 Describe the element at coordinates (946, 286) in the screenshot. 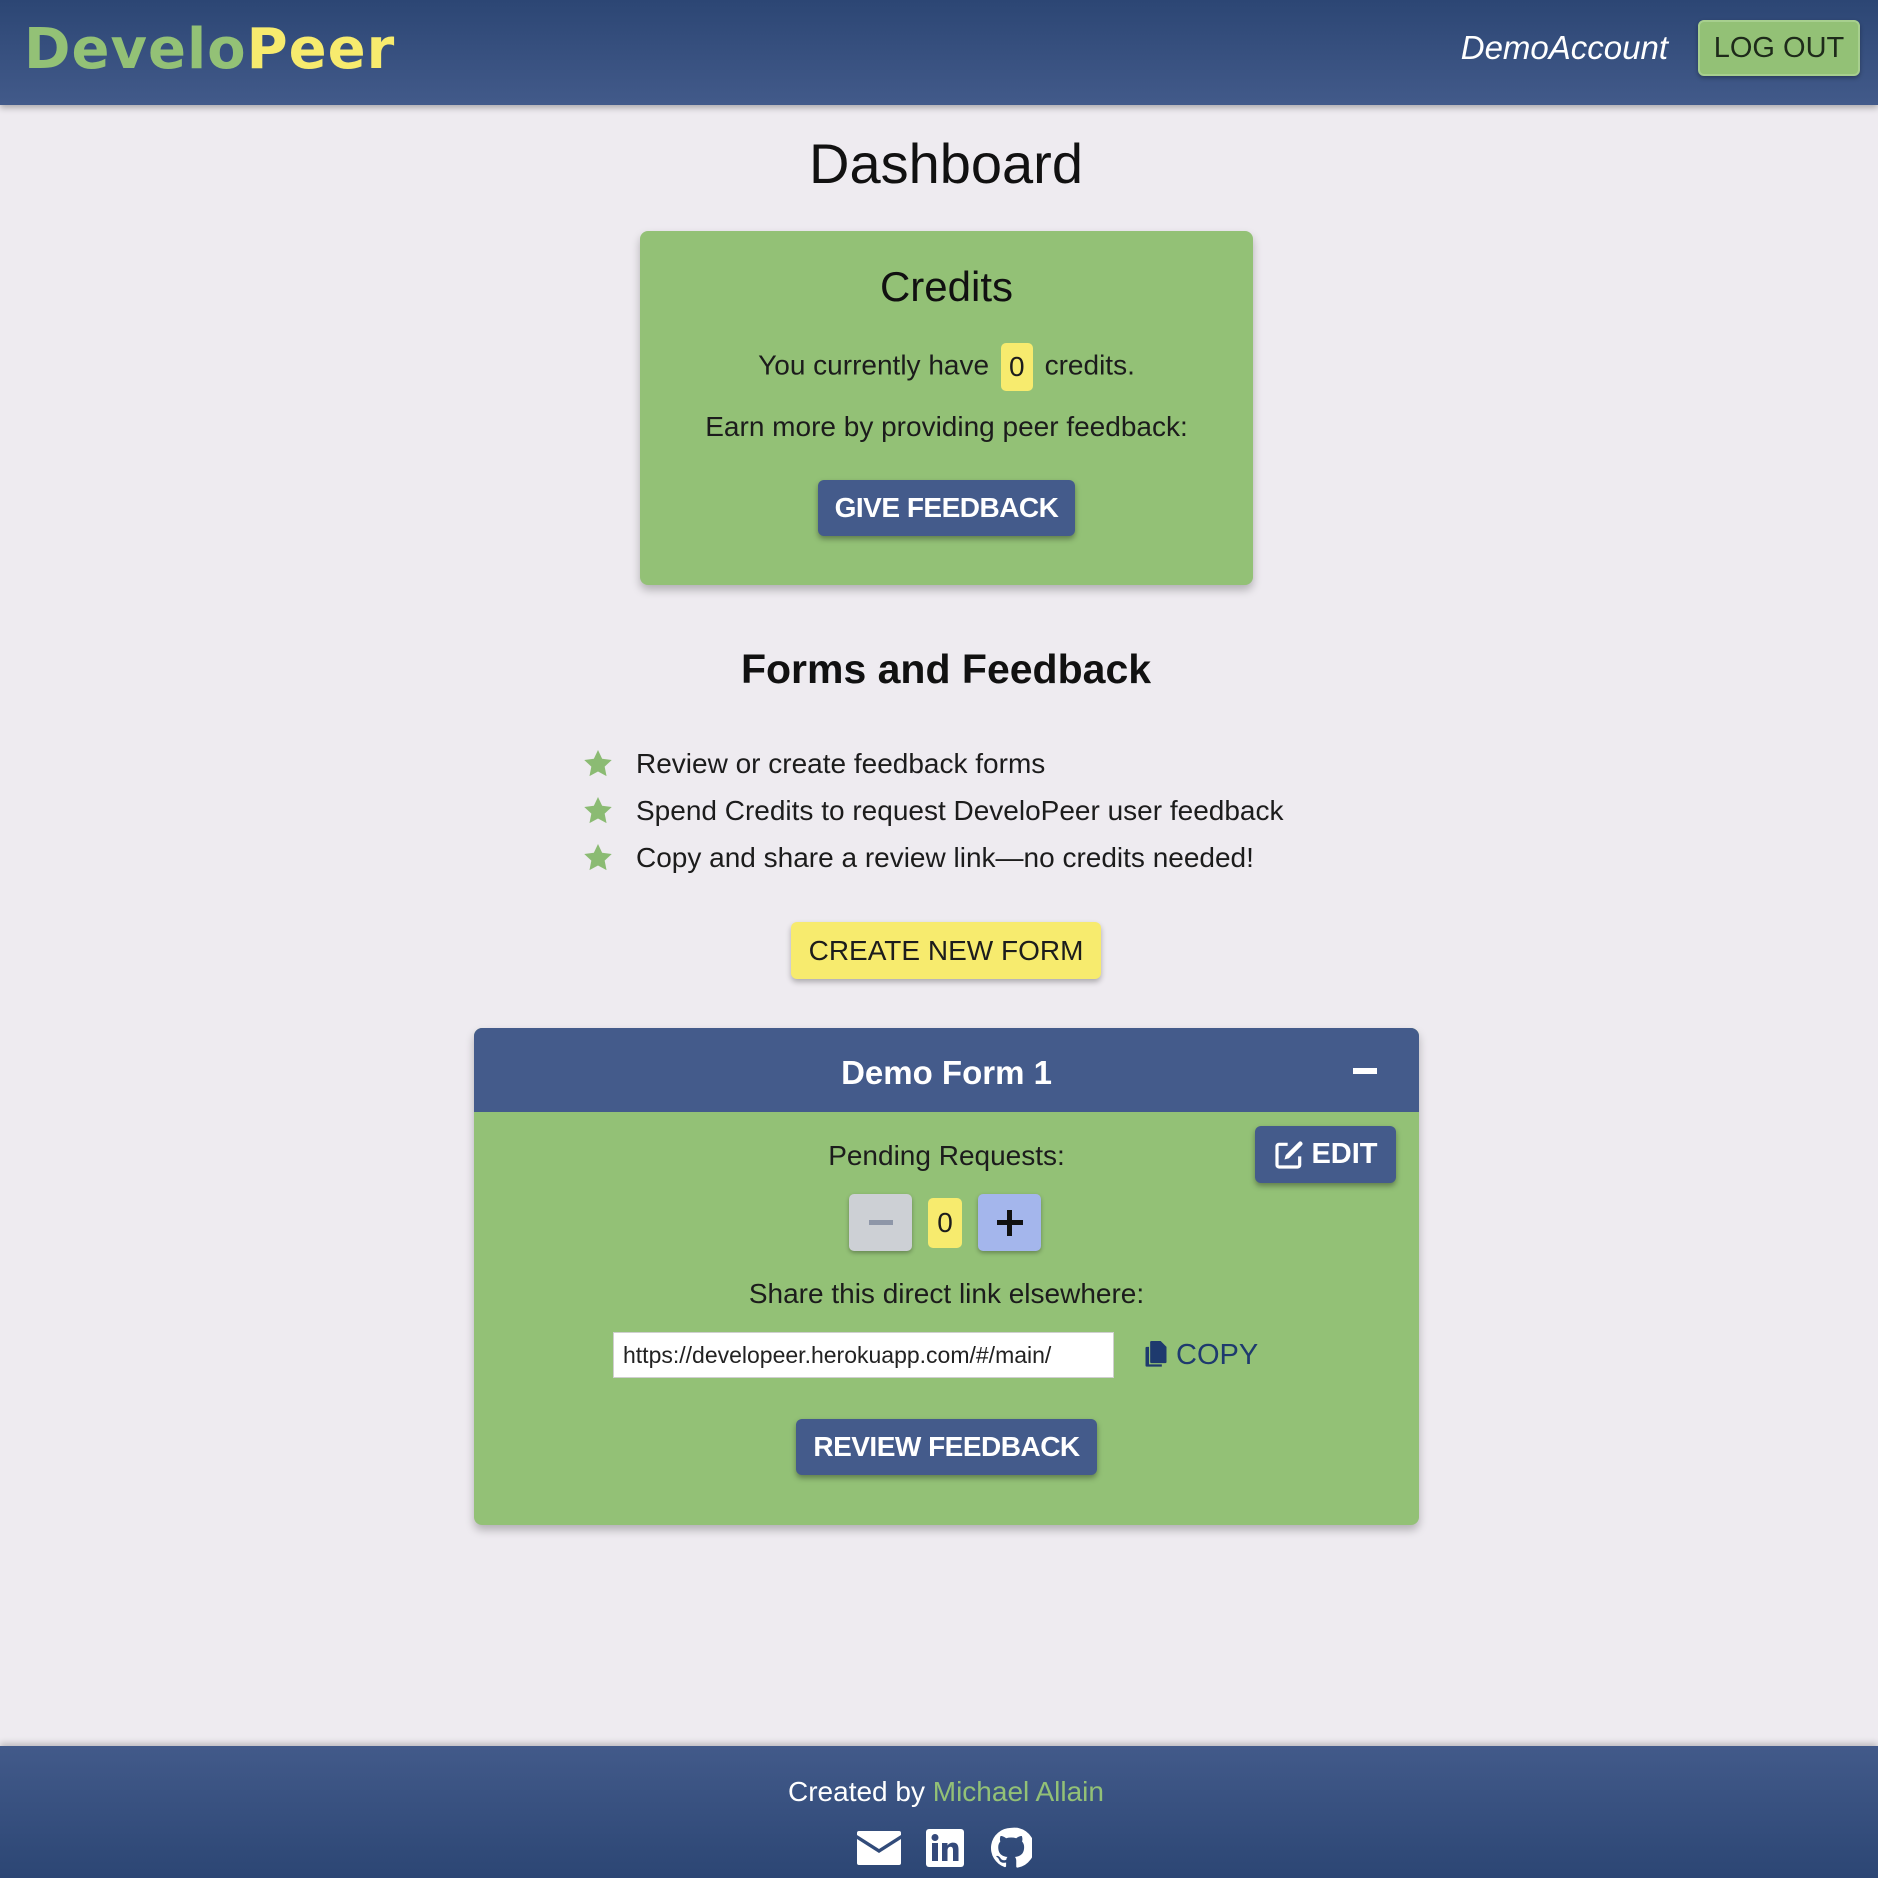

I see `credits-title: Credits` at that location.